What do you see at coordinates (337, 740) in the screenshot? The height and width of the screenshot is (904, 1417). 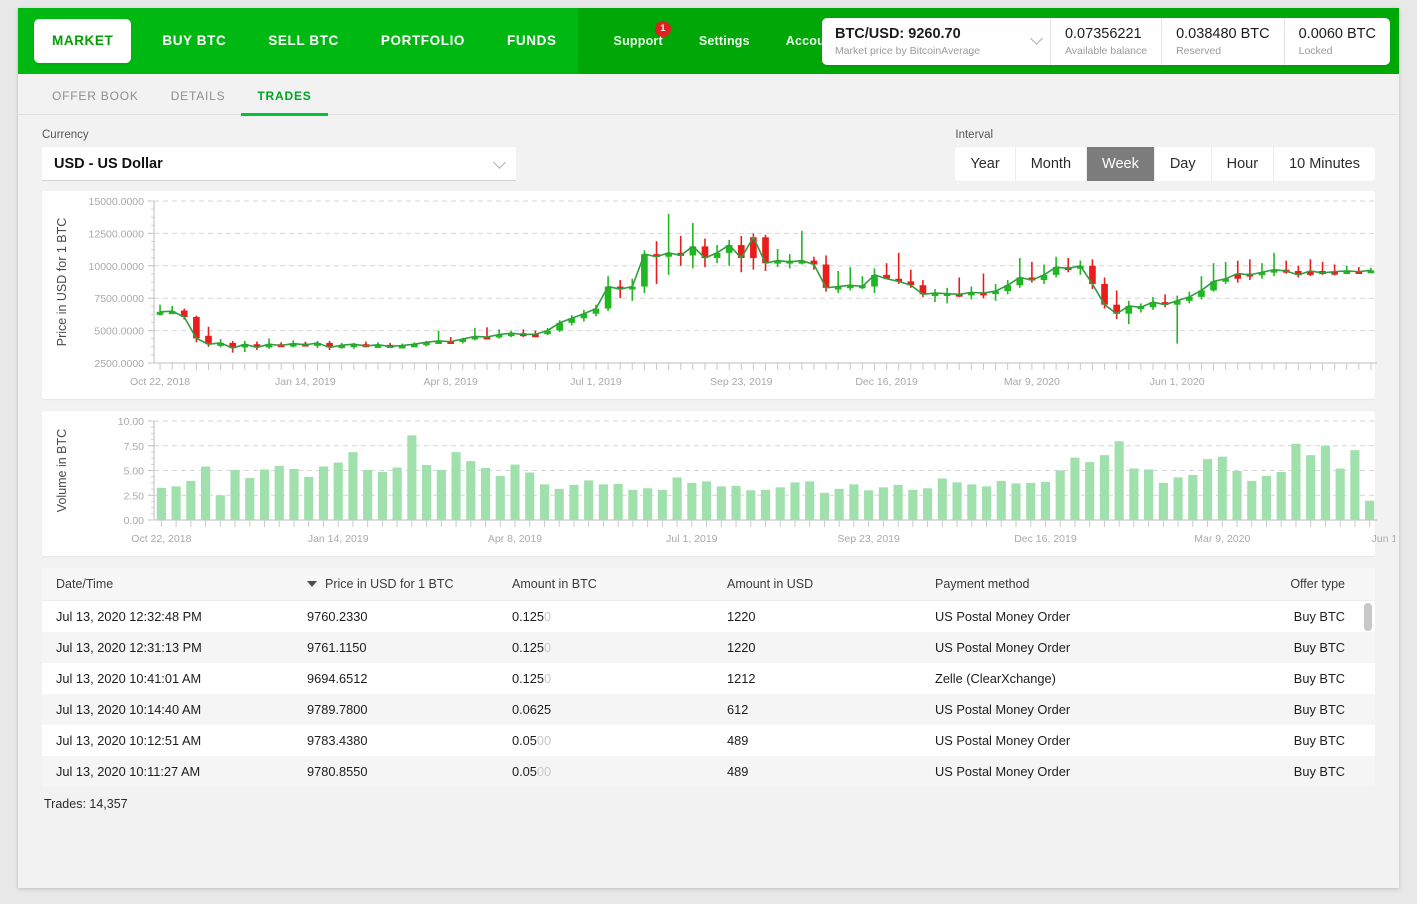 I see `cell-price: 9783.4380` at bounding box center [337, 740].